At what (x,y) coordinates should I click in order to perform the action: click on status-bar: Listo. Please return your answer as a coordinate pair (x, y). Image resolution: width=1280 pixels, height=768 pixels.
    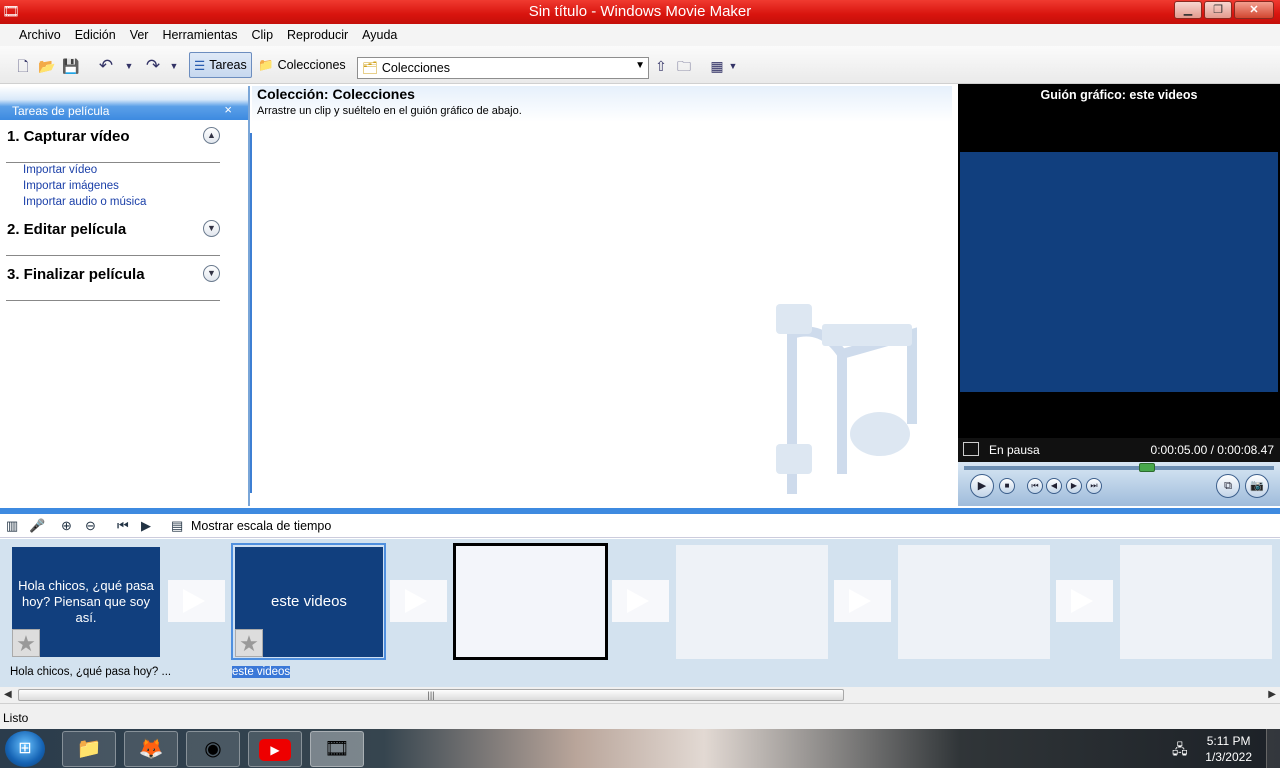
    Looking at the image, I should click on (640, 716).